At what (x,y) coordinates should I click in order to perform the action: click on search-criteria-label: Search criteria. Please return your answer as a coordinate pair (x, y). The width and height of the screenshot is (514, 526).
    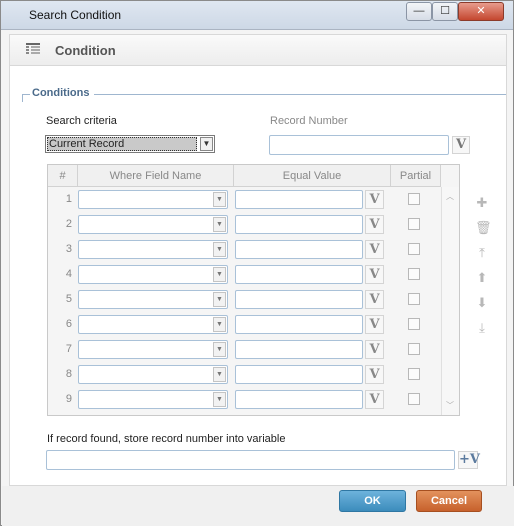
    Looking at the image, I should click on (81, 121).